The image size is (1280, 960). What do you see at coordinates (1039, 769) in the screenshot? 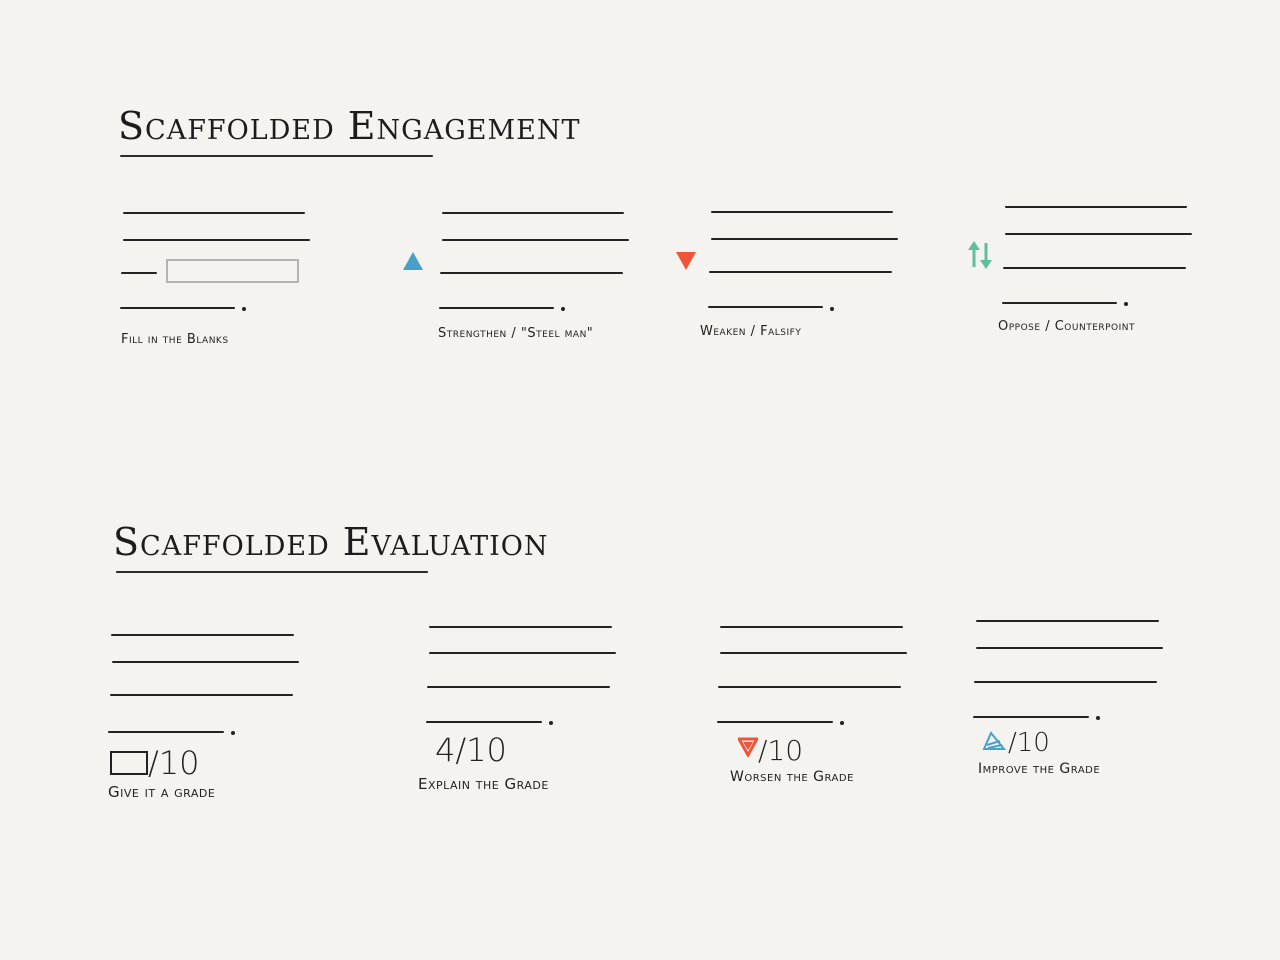
I see `caption-improve-grade: Improve the Grade` at bounding box center [1039, 769].